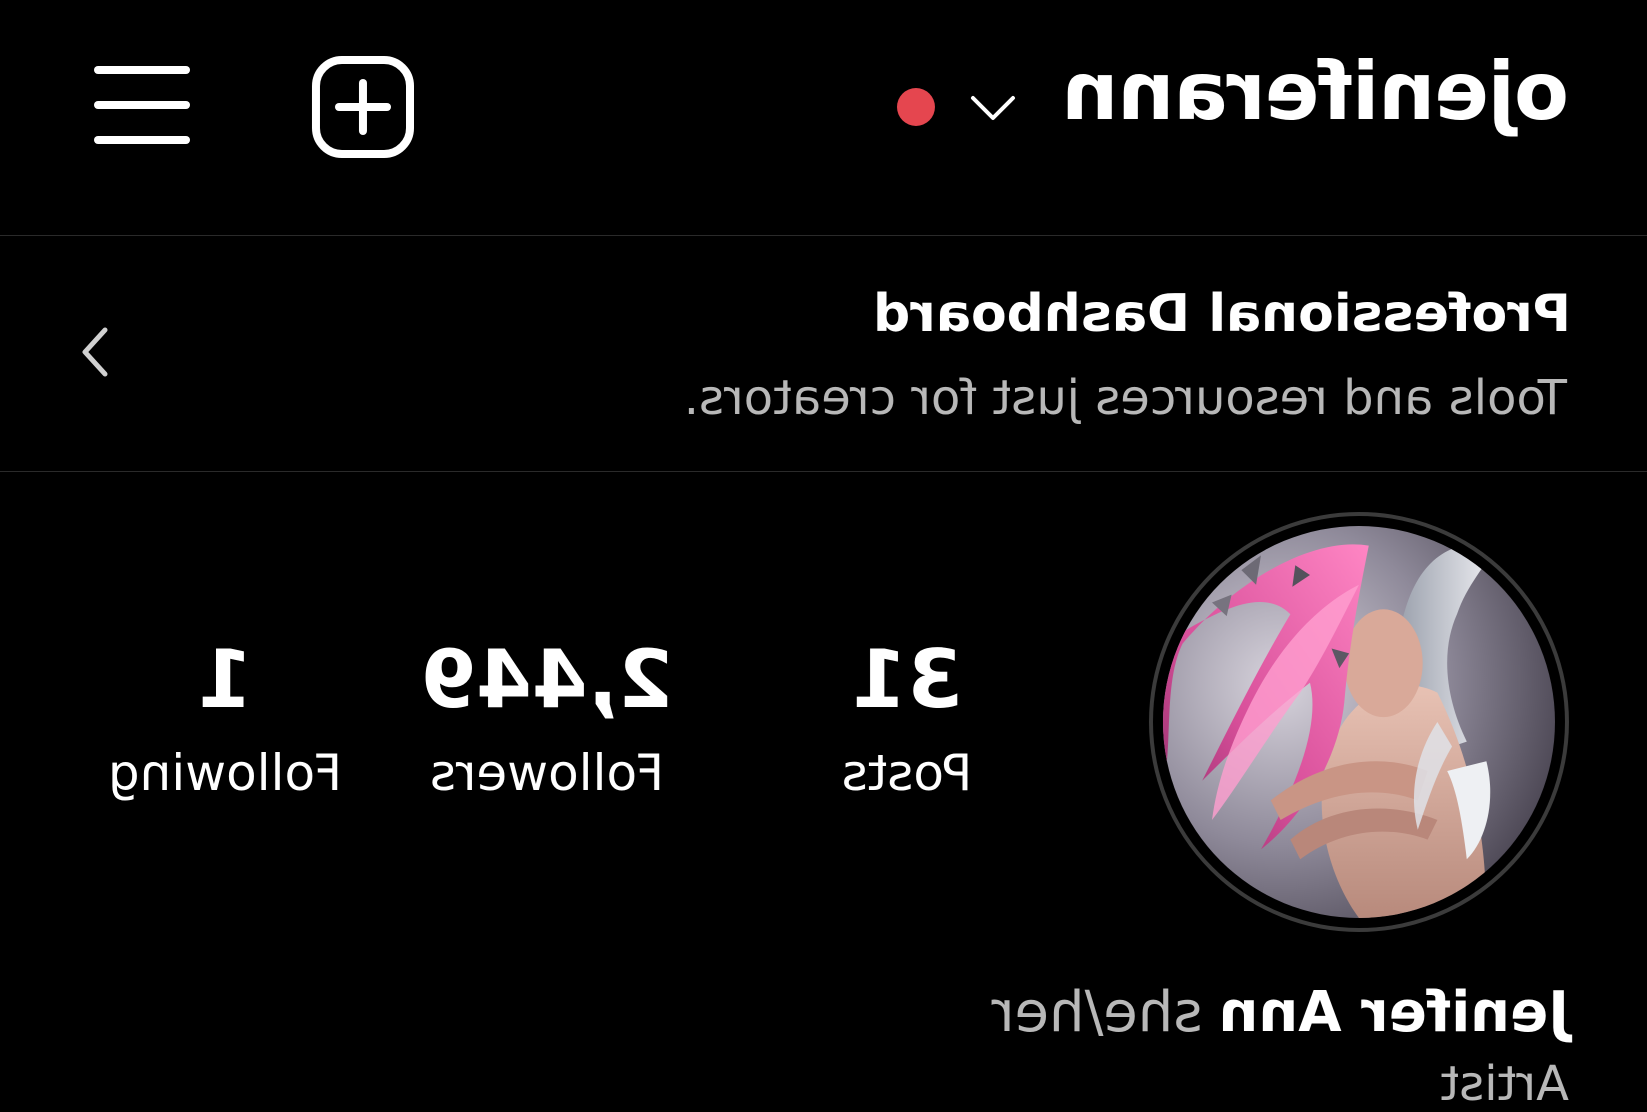 The image size is (1647, 1112). I want to click on plus-square-icon, so click(363, 107).